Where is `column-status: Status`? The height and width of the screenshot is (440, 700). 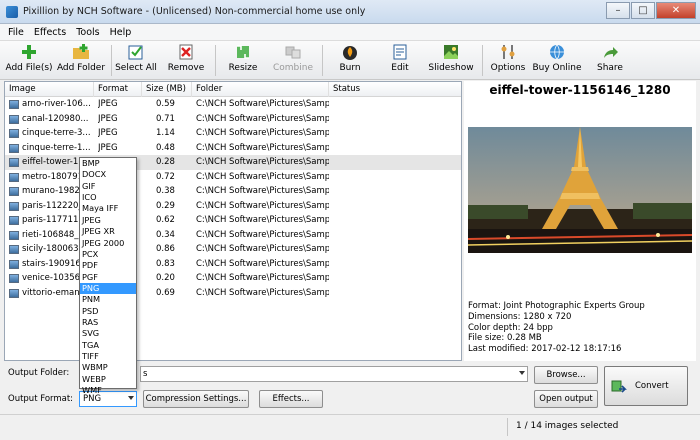
column-status: Status is located at coordinates (395, 89).